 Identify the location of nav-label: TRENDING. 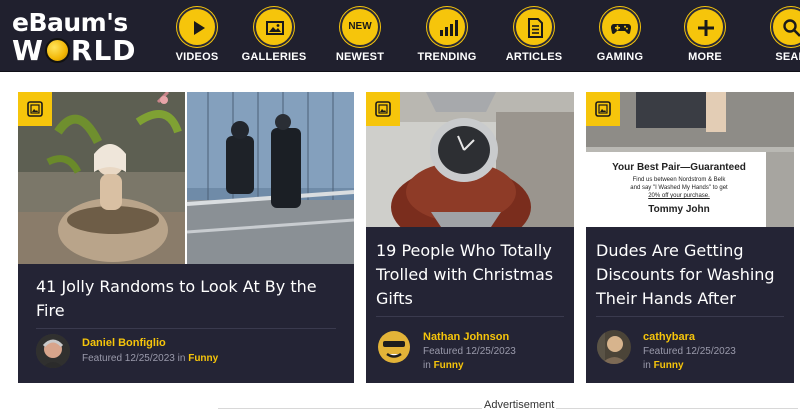
(447, 57).